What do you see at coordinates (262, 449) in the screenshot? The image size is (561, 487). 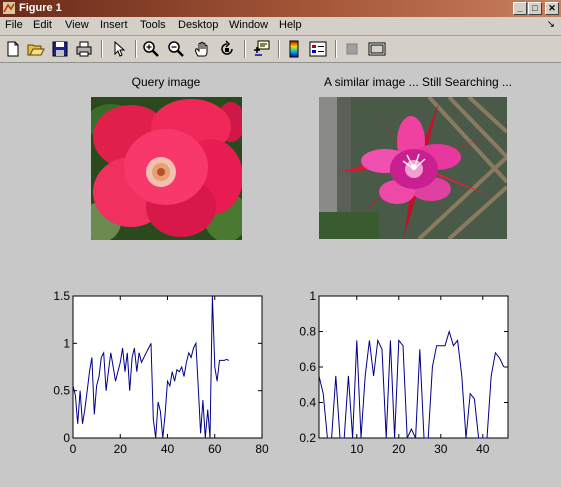 I see `x-tick-label: 80` at bounding box center [262, 449].